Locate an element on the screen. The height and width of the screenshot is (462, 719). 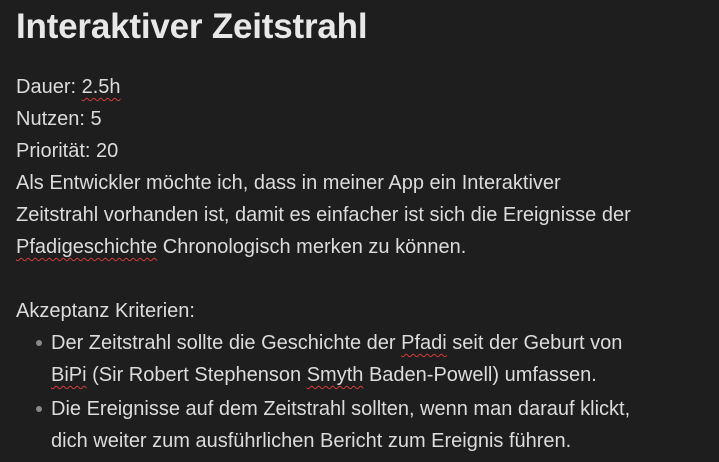
prioritaet-line: Priorität: 20 is located at coordinates (67, 151).